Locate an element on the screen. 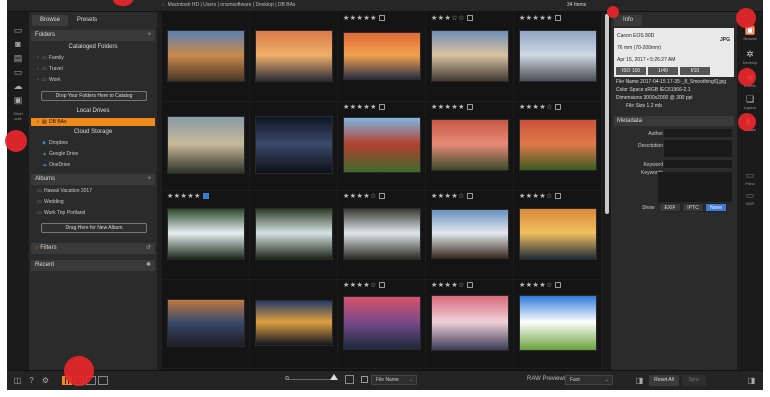 The image size is (770, 397). recent-header: Recent ✱ is located at coordinates (93, 265).